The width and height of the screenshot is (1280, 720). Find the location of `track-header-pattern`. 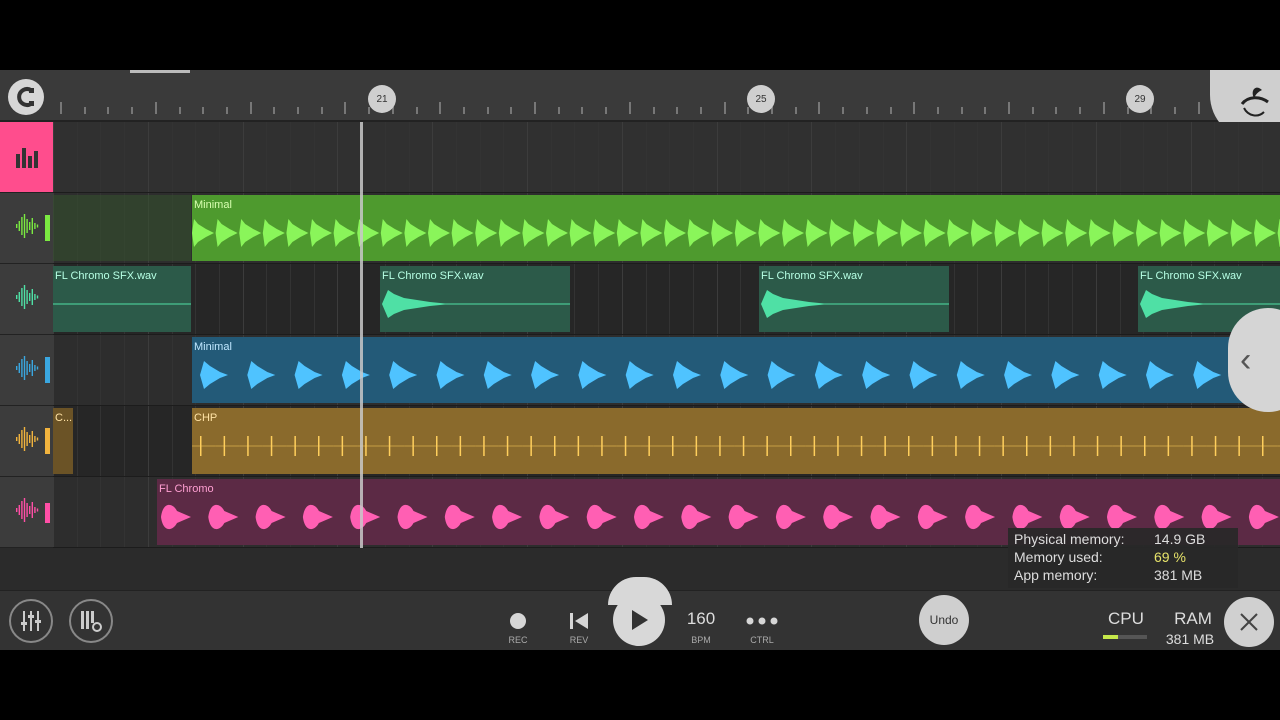

track-header-pattern is located at coordinates (26, 157).